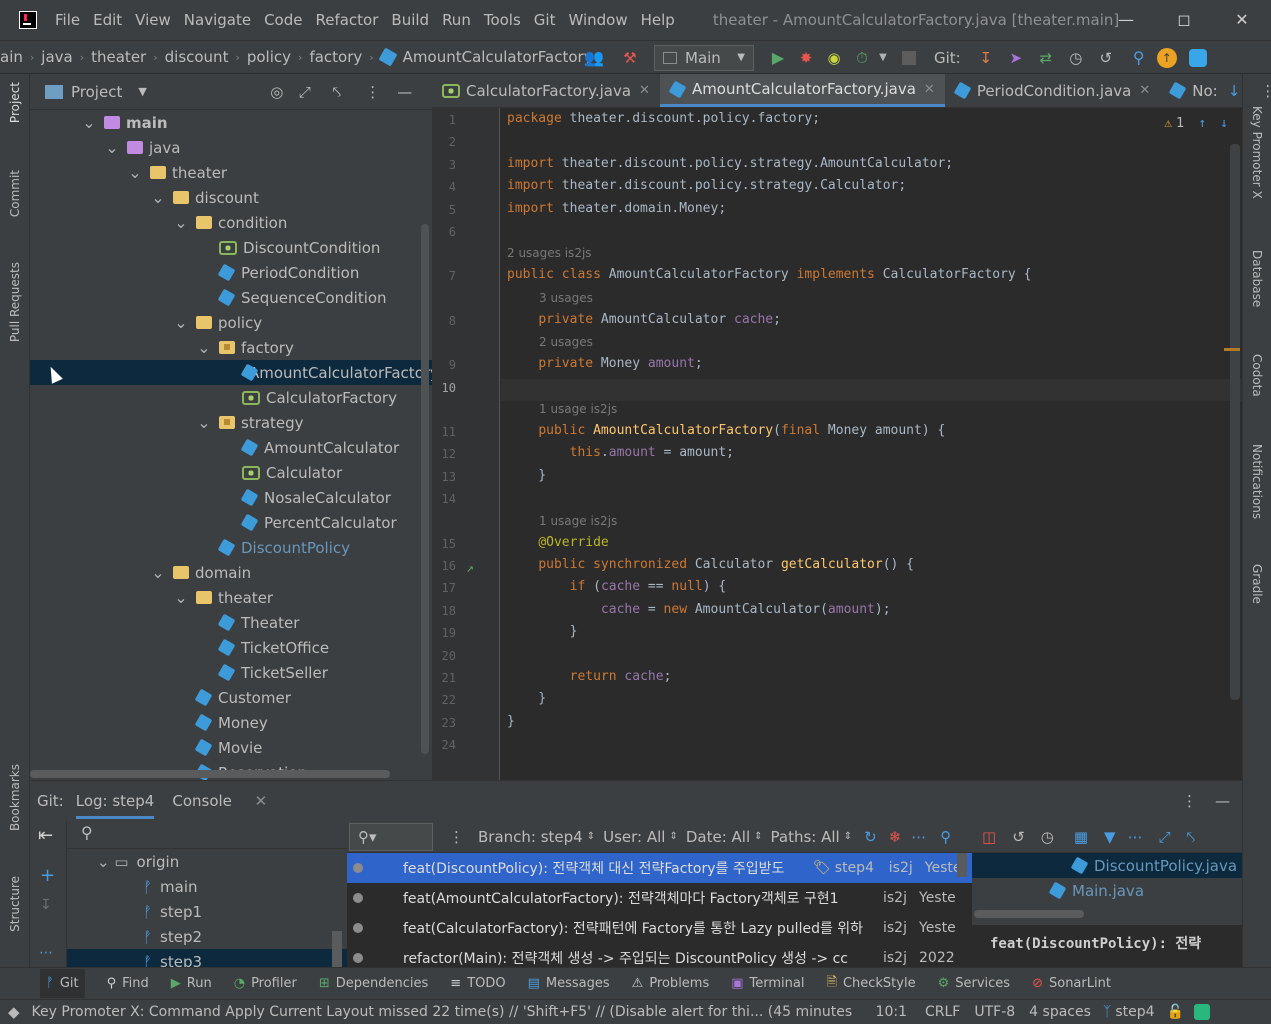 The image size is (1271, 1024). What do you see at coordinates (477, 983) in the screenshot?
I see `tool-window-todo: ≡ TODO` at bounding box center [477, 983].